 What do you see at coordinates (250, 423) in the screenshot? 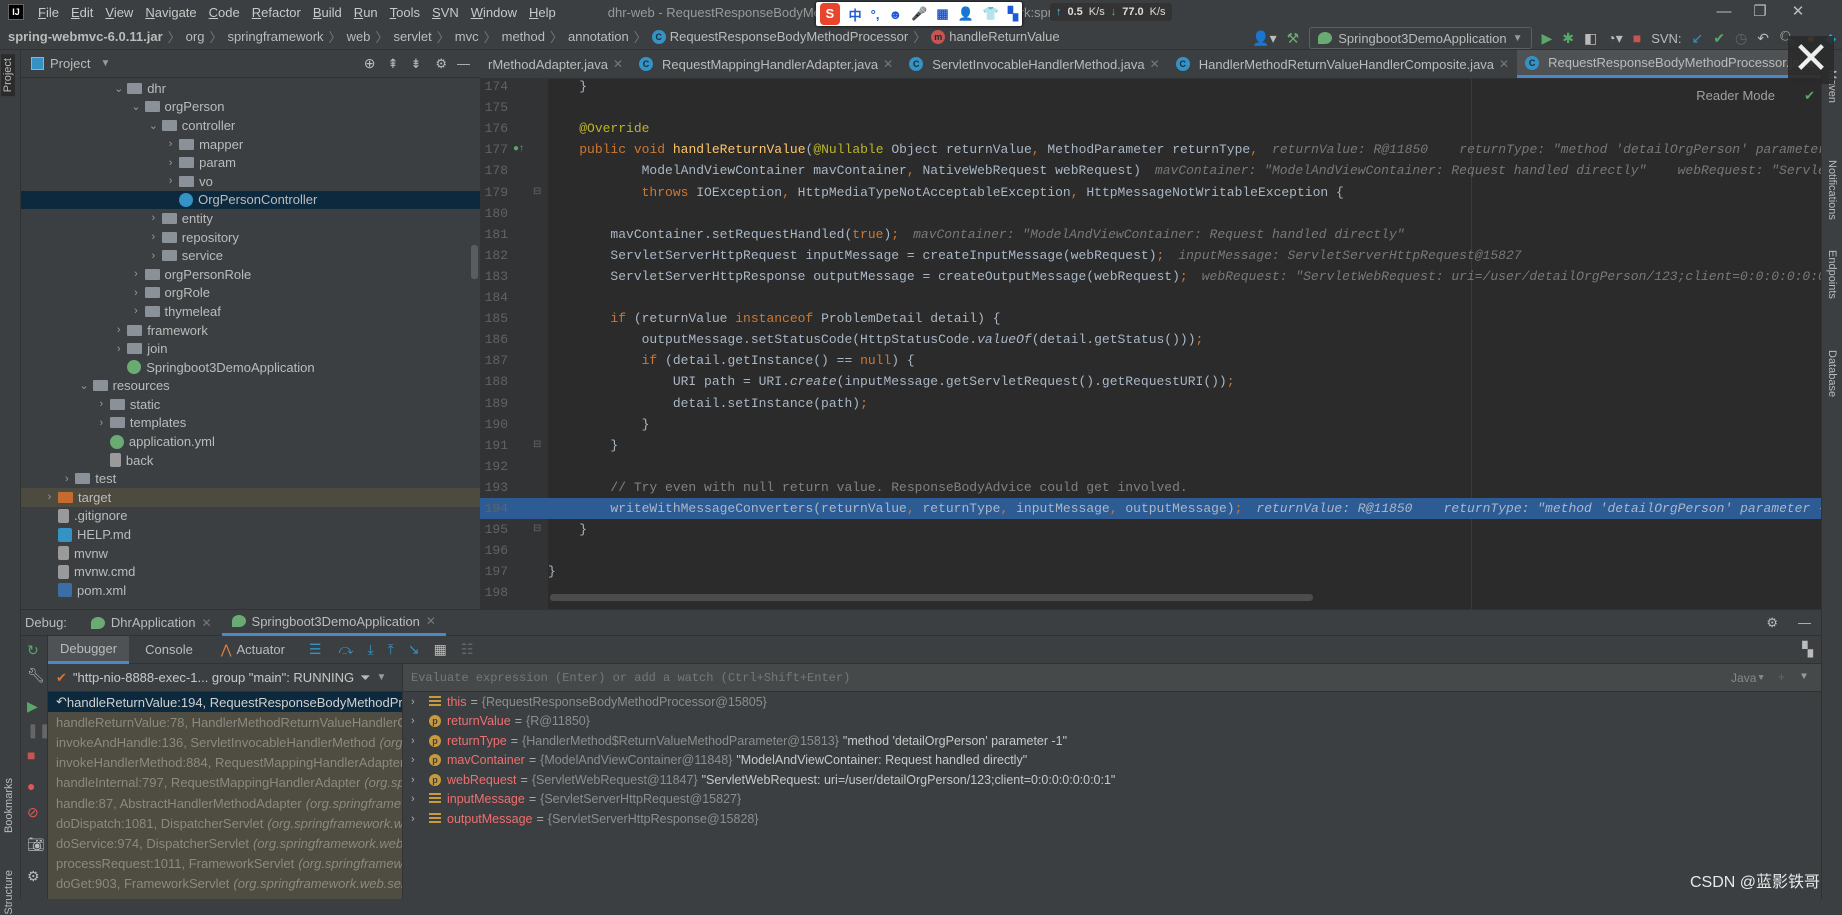
I see `tree-item: › templates` at bounding box center [250, 423].